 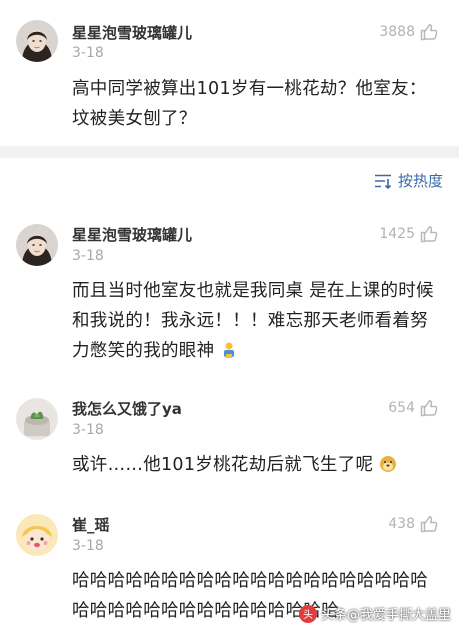 I want to click on watermark-text: 头条@我爱手撕大盖里, so click(x=385, y=615).